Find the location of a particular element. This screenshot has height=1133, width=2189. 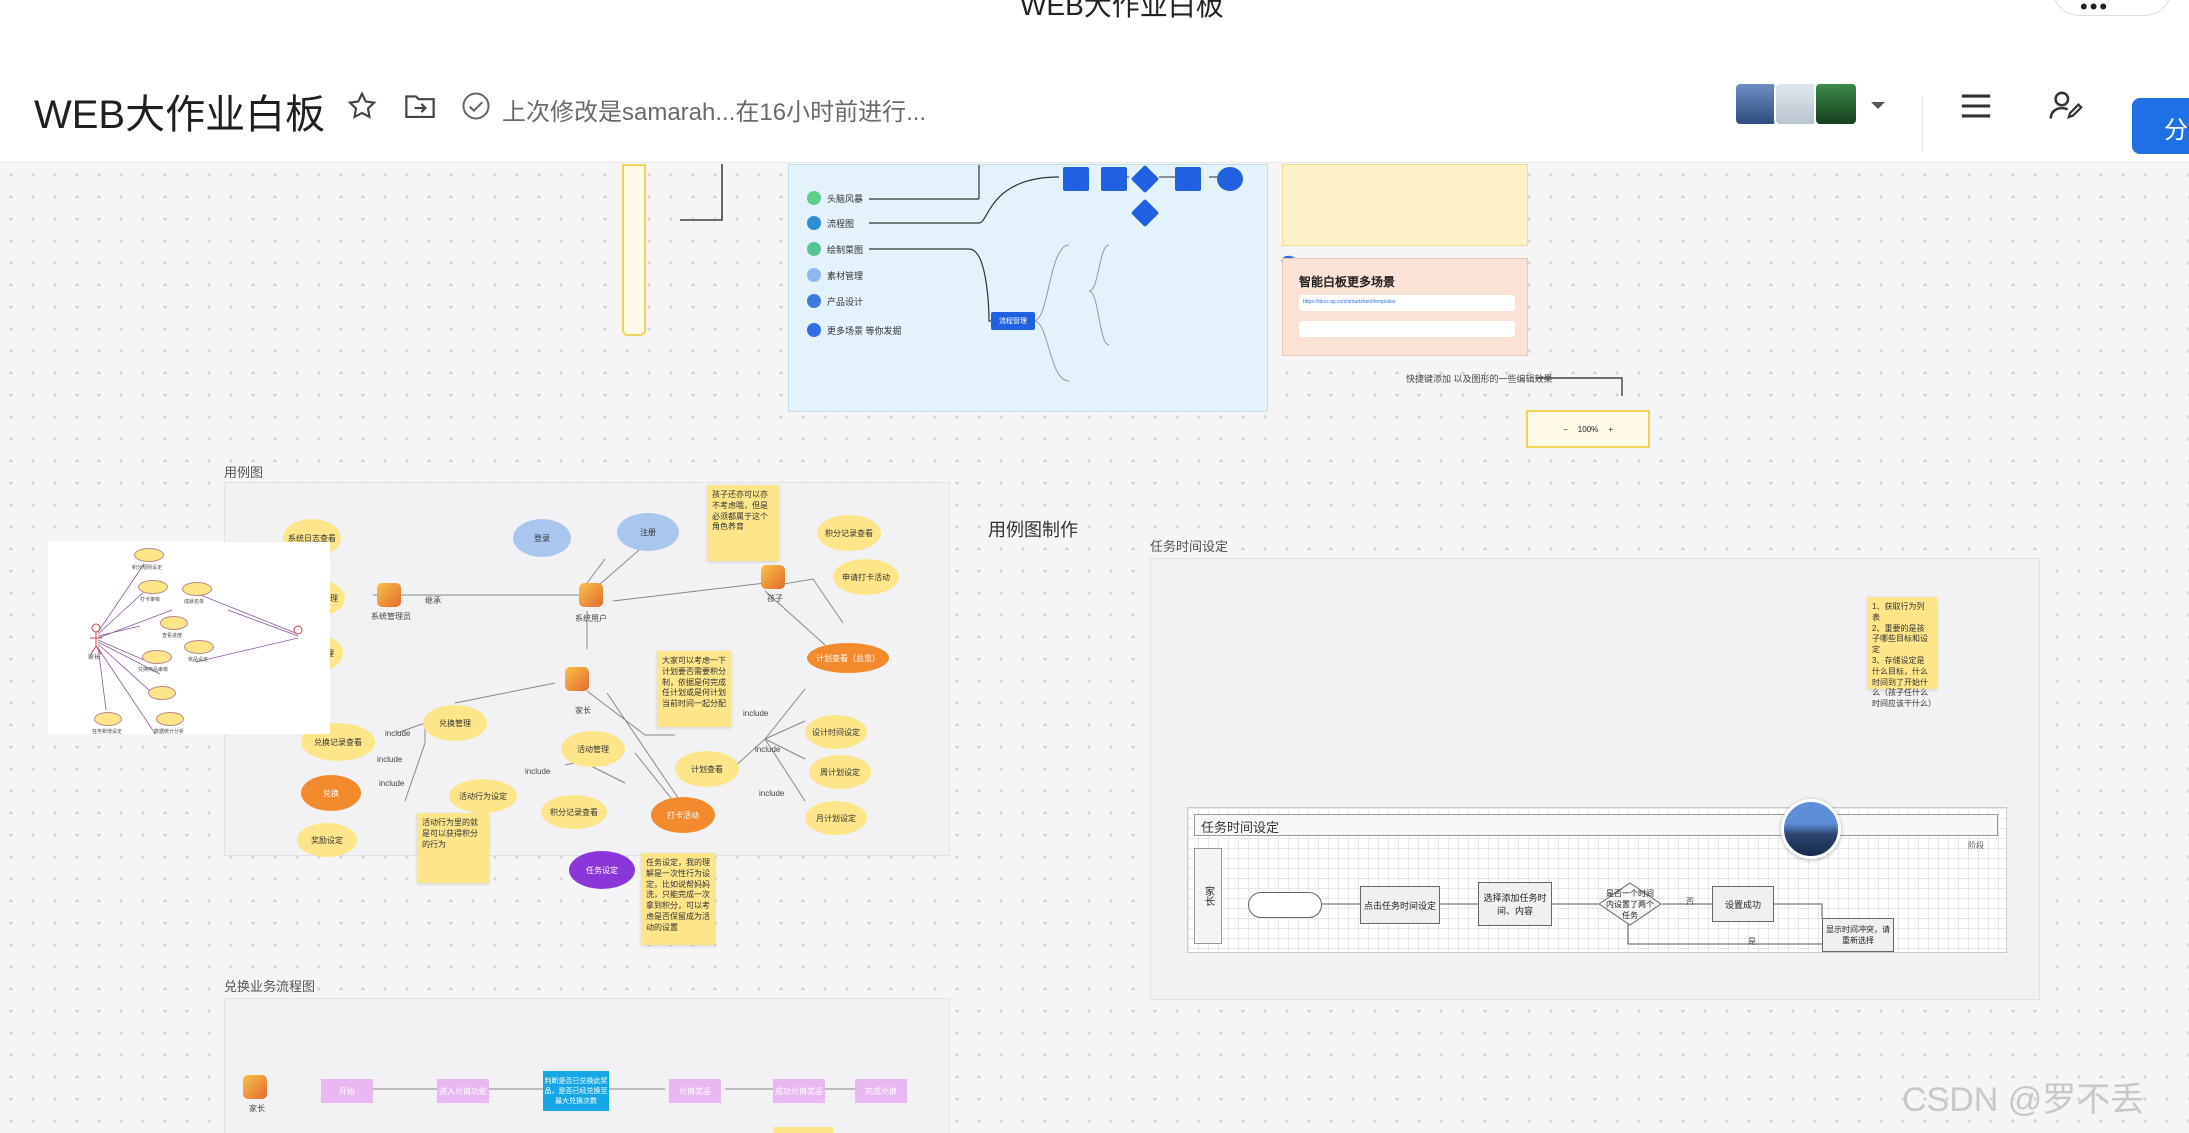

system-admin-actor is located at coordinates (389, 595).